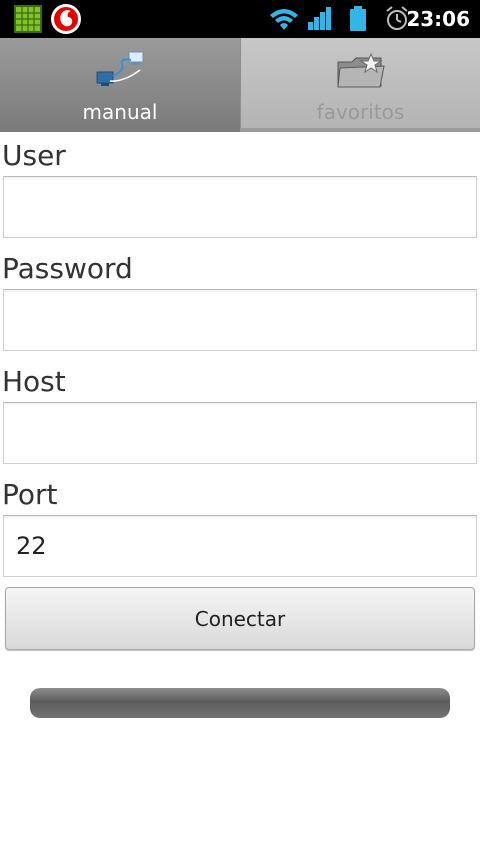 This screenshot has height=854, width=480. I want to click on tab-manual: manual, so click(120, 85).